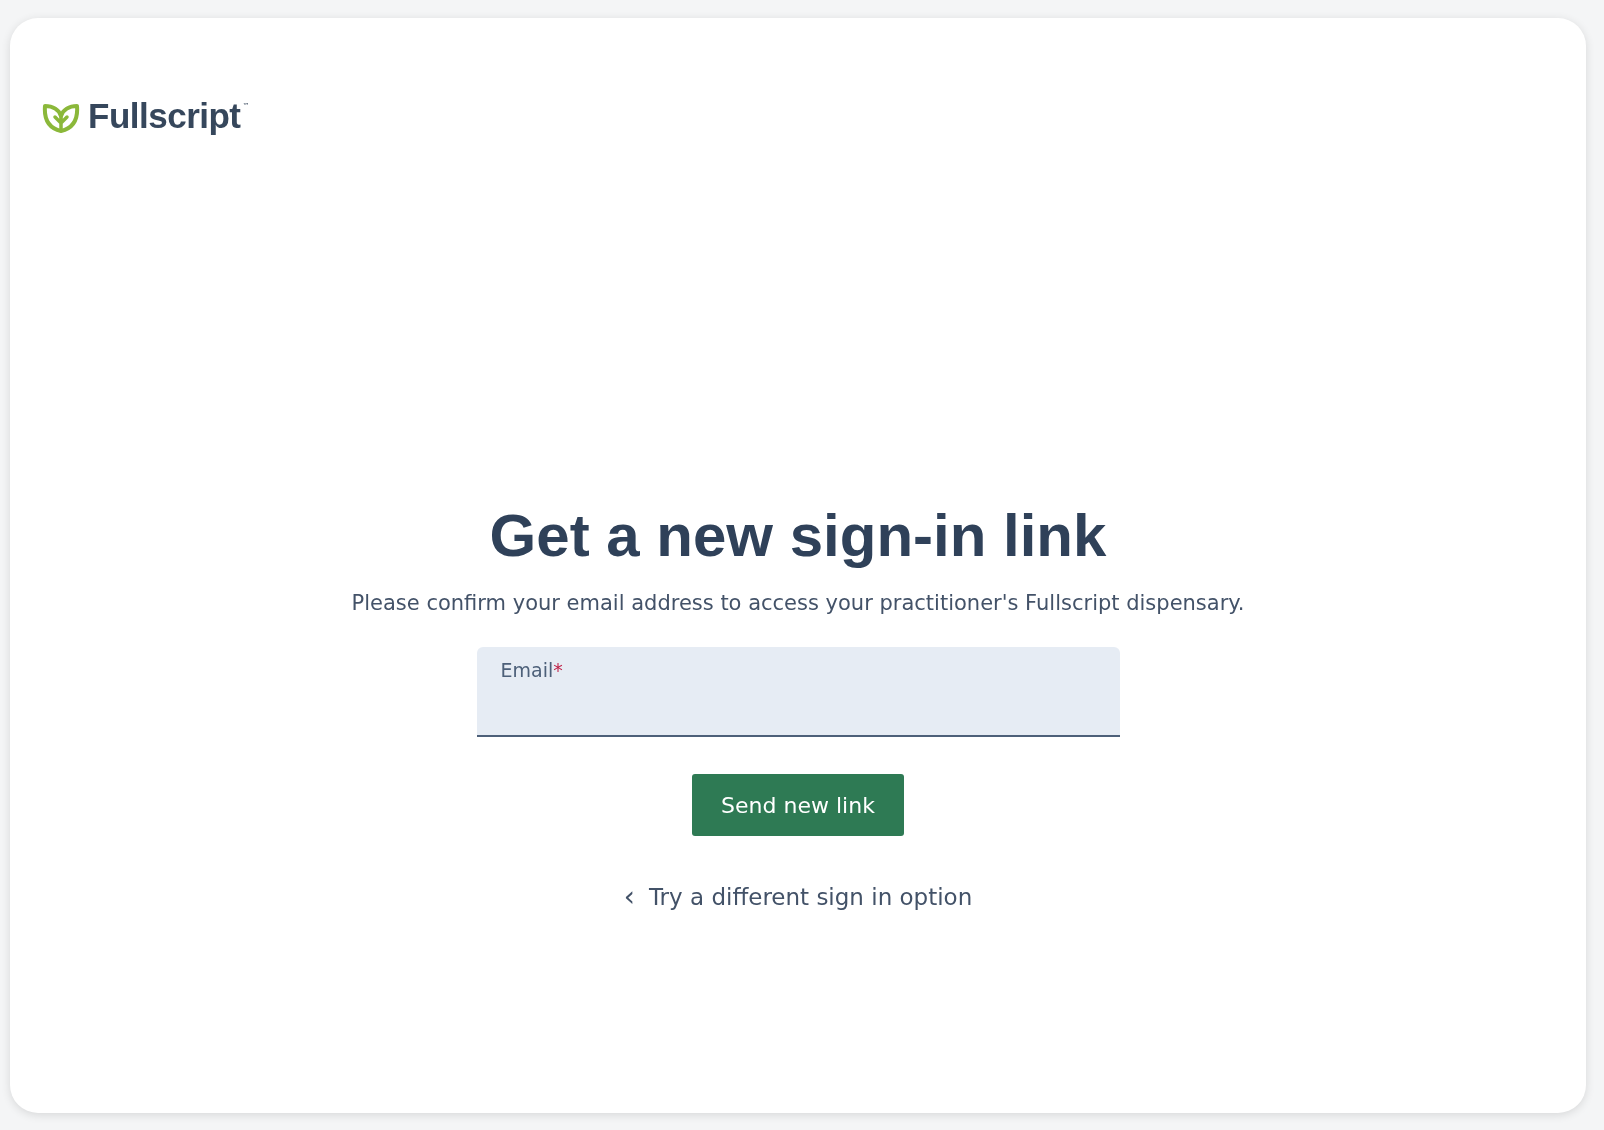  Describe the element at coordinates (798, 603) in the screenshot. I see `description-text: Please confirm your email address to access your practitioner's Fullscript dispensary.` at that location.